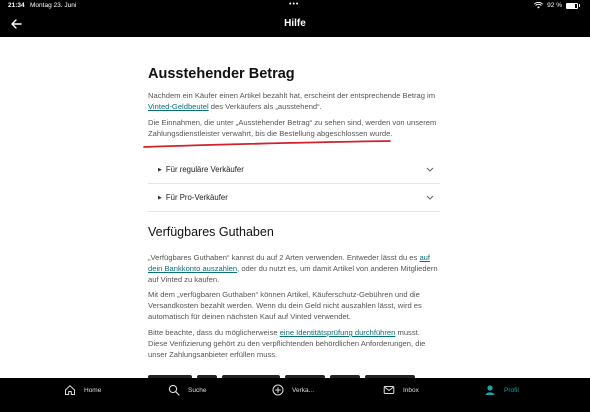  I want to click on tab-home: Home, so click(82, 390).